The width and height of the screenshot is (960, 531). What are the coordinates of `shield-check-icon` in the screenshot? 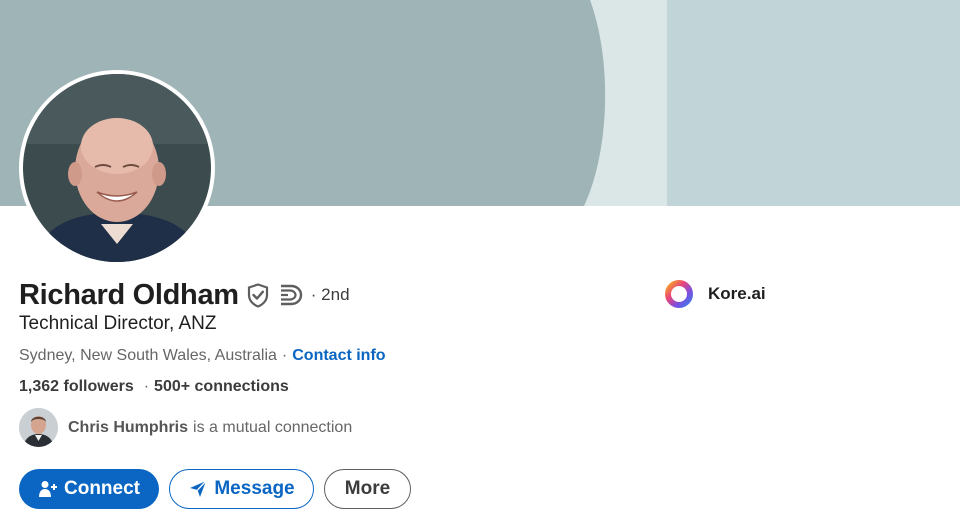 It's located at (258, 295).